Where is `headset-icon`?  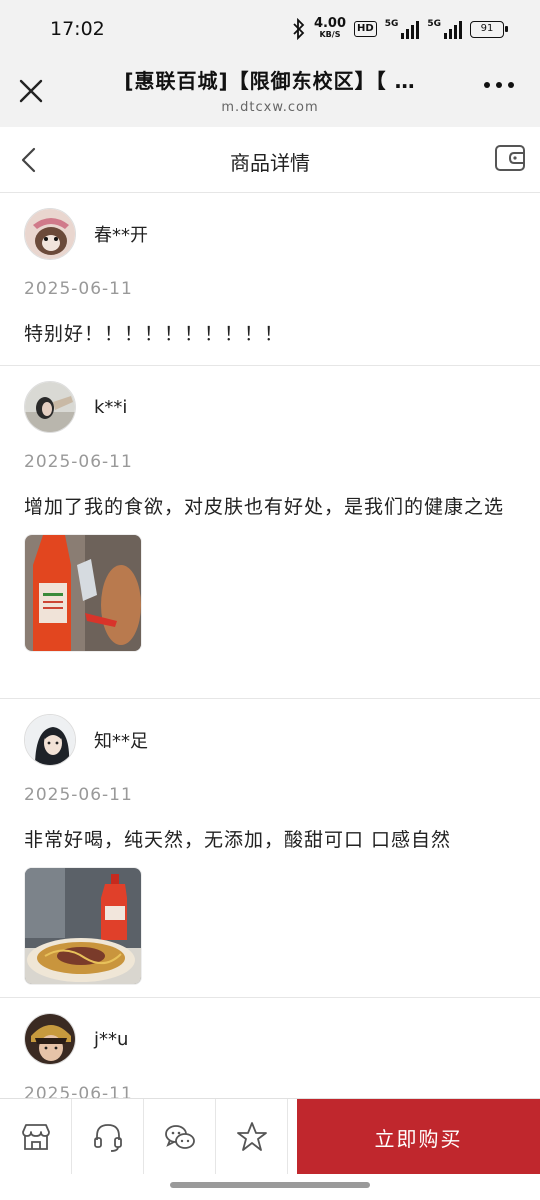
headset-icon is located at coordinates (107, 1138).